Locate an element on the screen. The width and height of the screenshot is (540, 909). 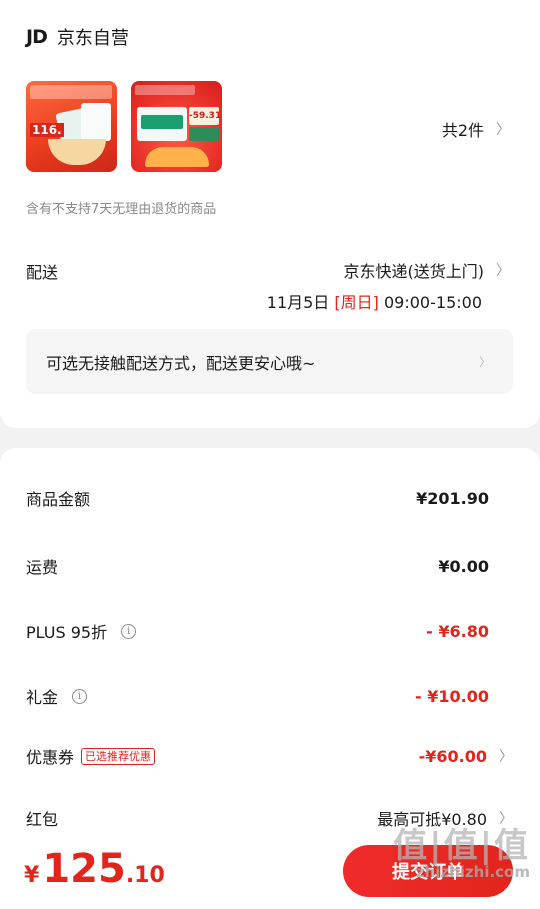
plus-discount-label: PLUS 95折 is located at coordinates (67, 632).